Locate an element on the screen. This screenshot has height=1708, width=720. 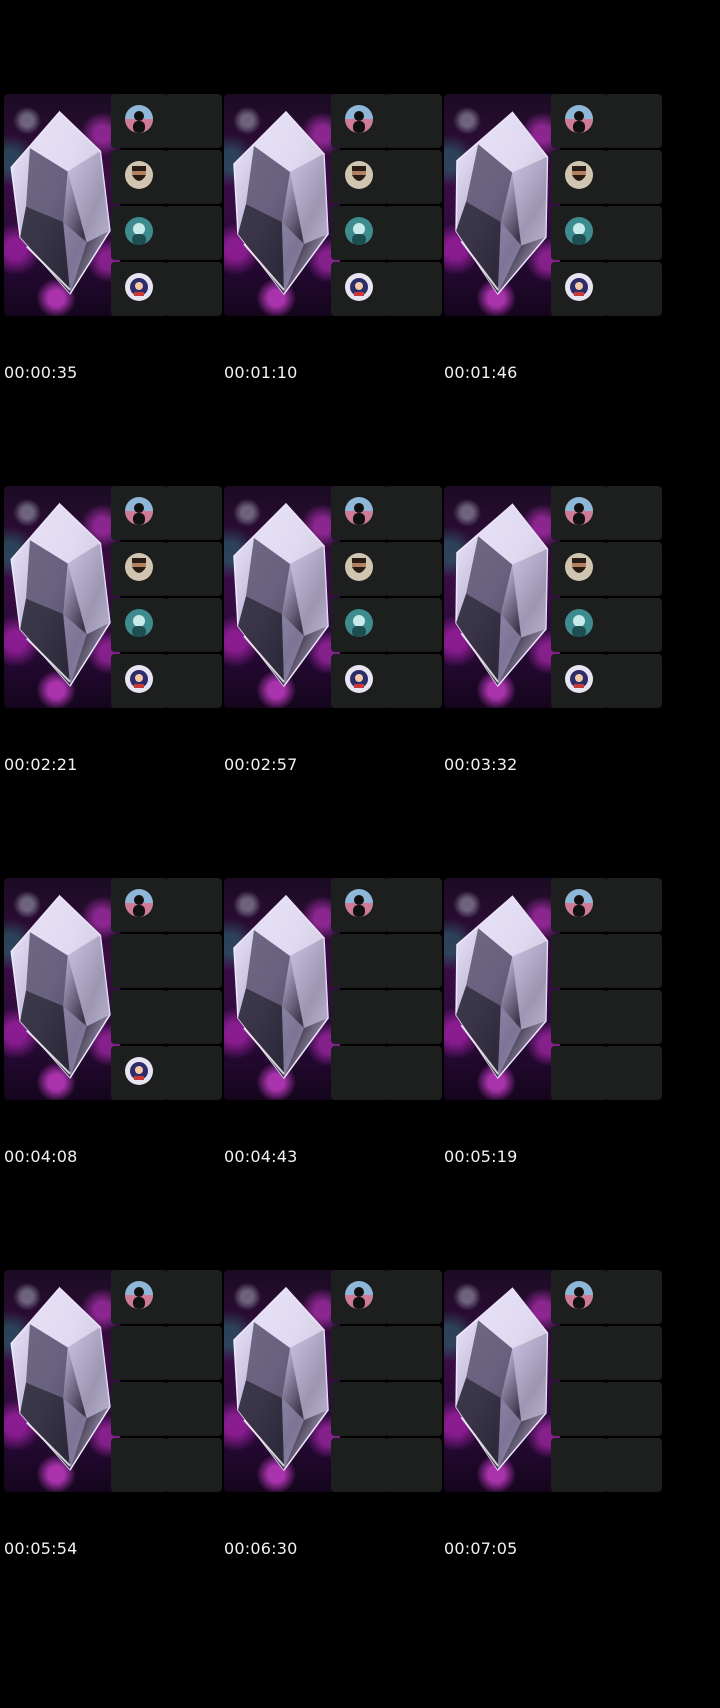
frame-timestamp: 00:04:08 is located at coordinates (41, 1156).